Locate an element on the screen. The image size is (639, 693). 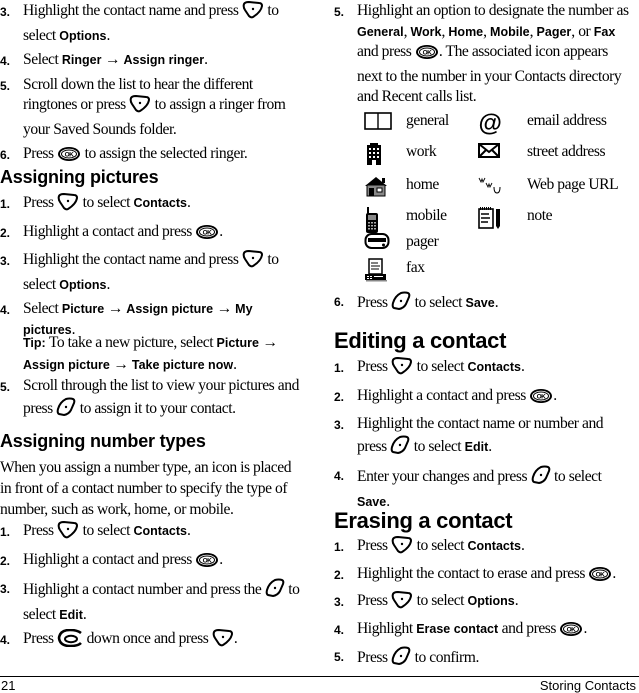
heading-assigning-number-types: Assigning number types is located at coordinates (103, 441).